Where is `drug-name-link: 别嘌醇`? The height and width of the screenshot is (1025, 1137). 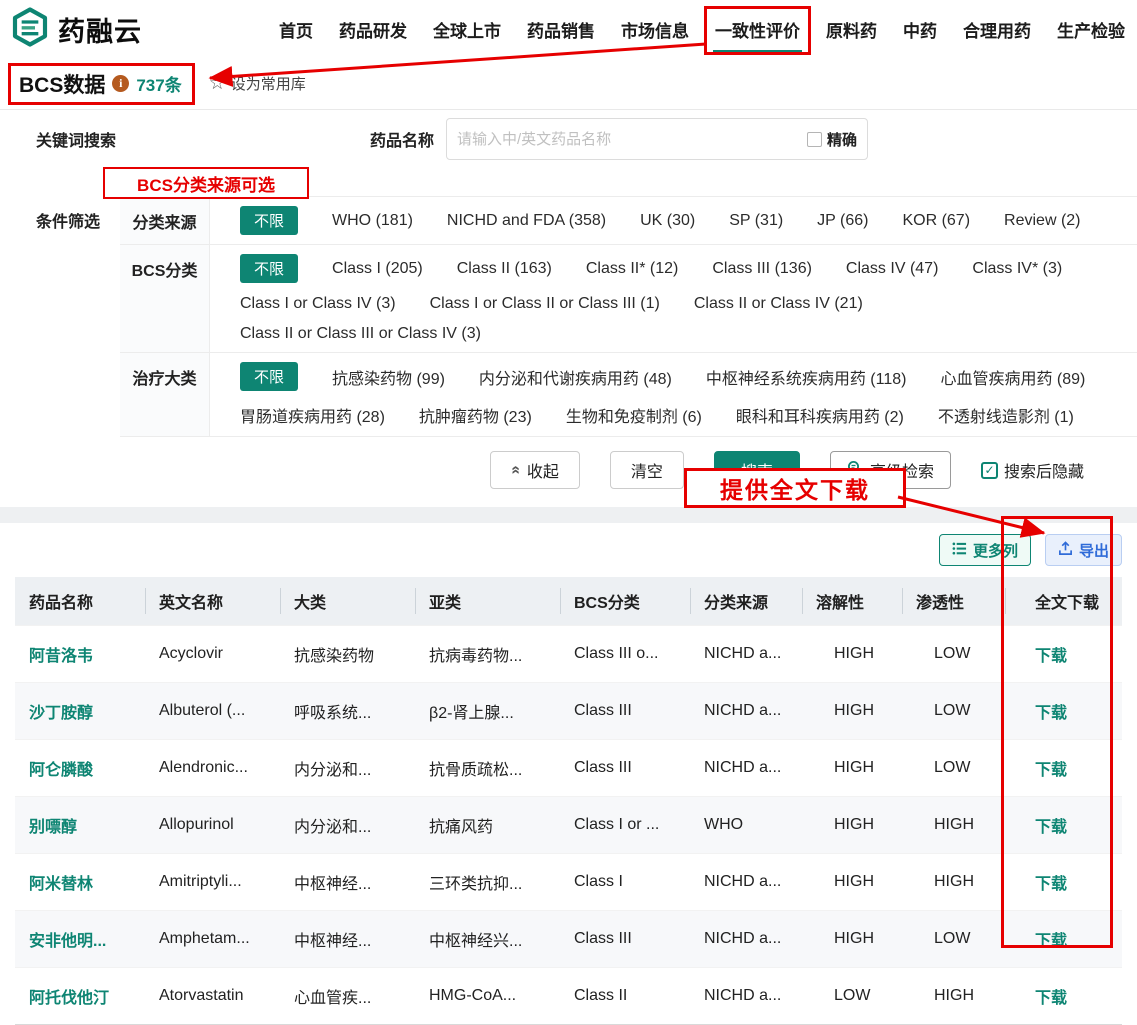 drug-name-link: 别嘌醇 is located at coordinates (80, 825).